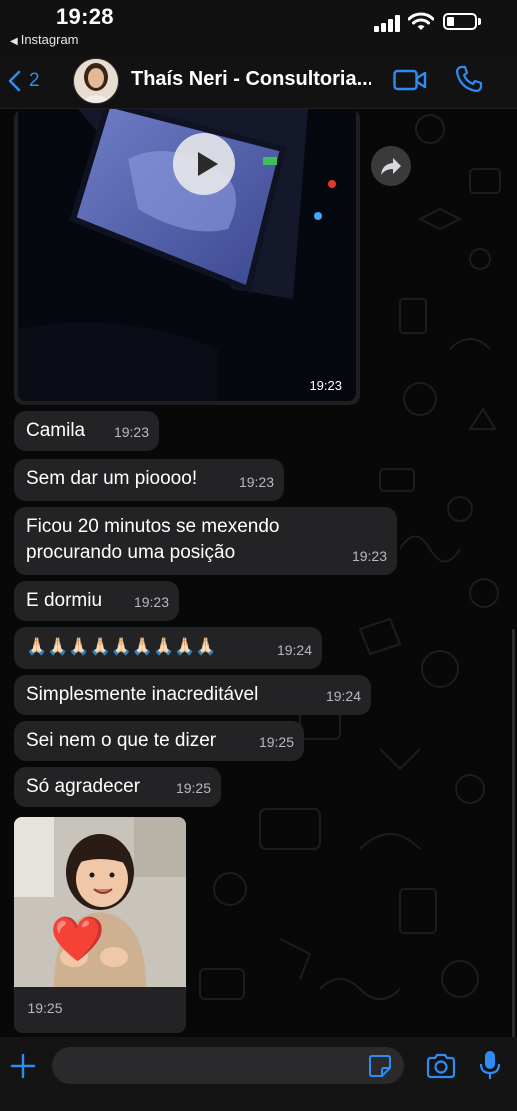 The height and width of the screenshot is (1111, 517). I want to click on back-to-app-link: ◀ Instagram, so click(44, 39).